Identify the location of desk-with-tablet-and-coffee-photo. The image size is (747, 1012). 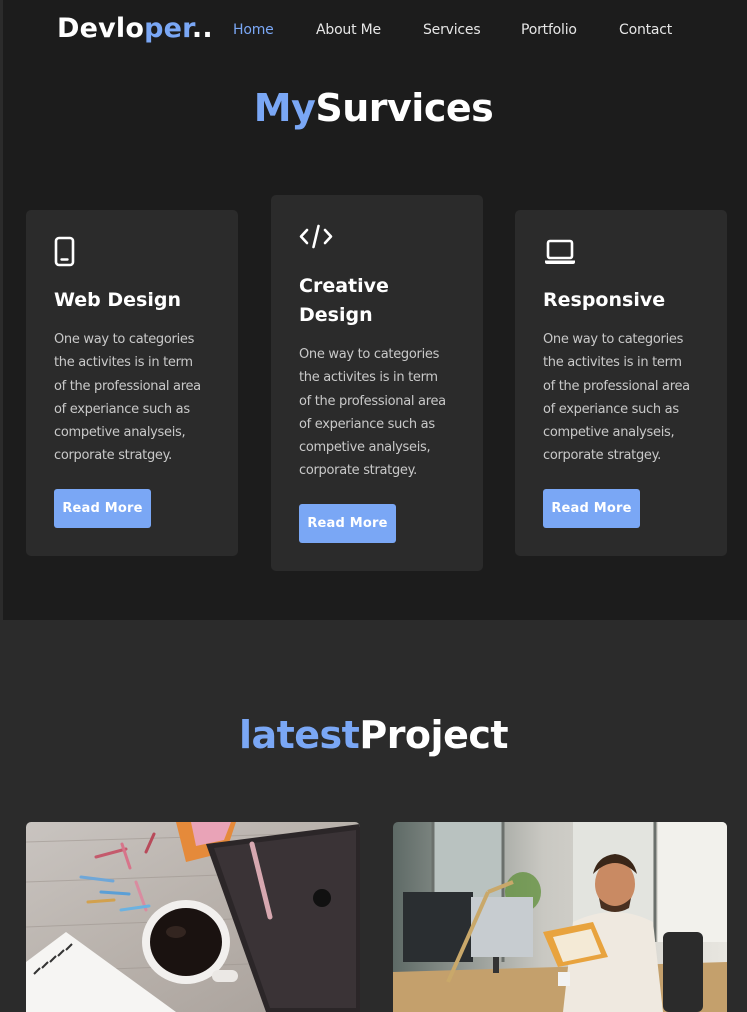
(193, 917).